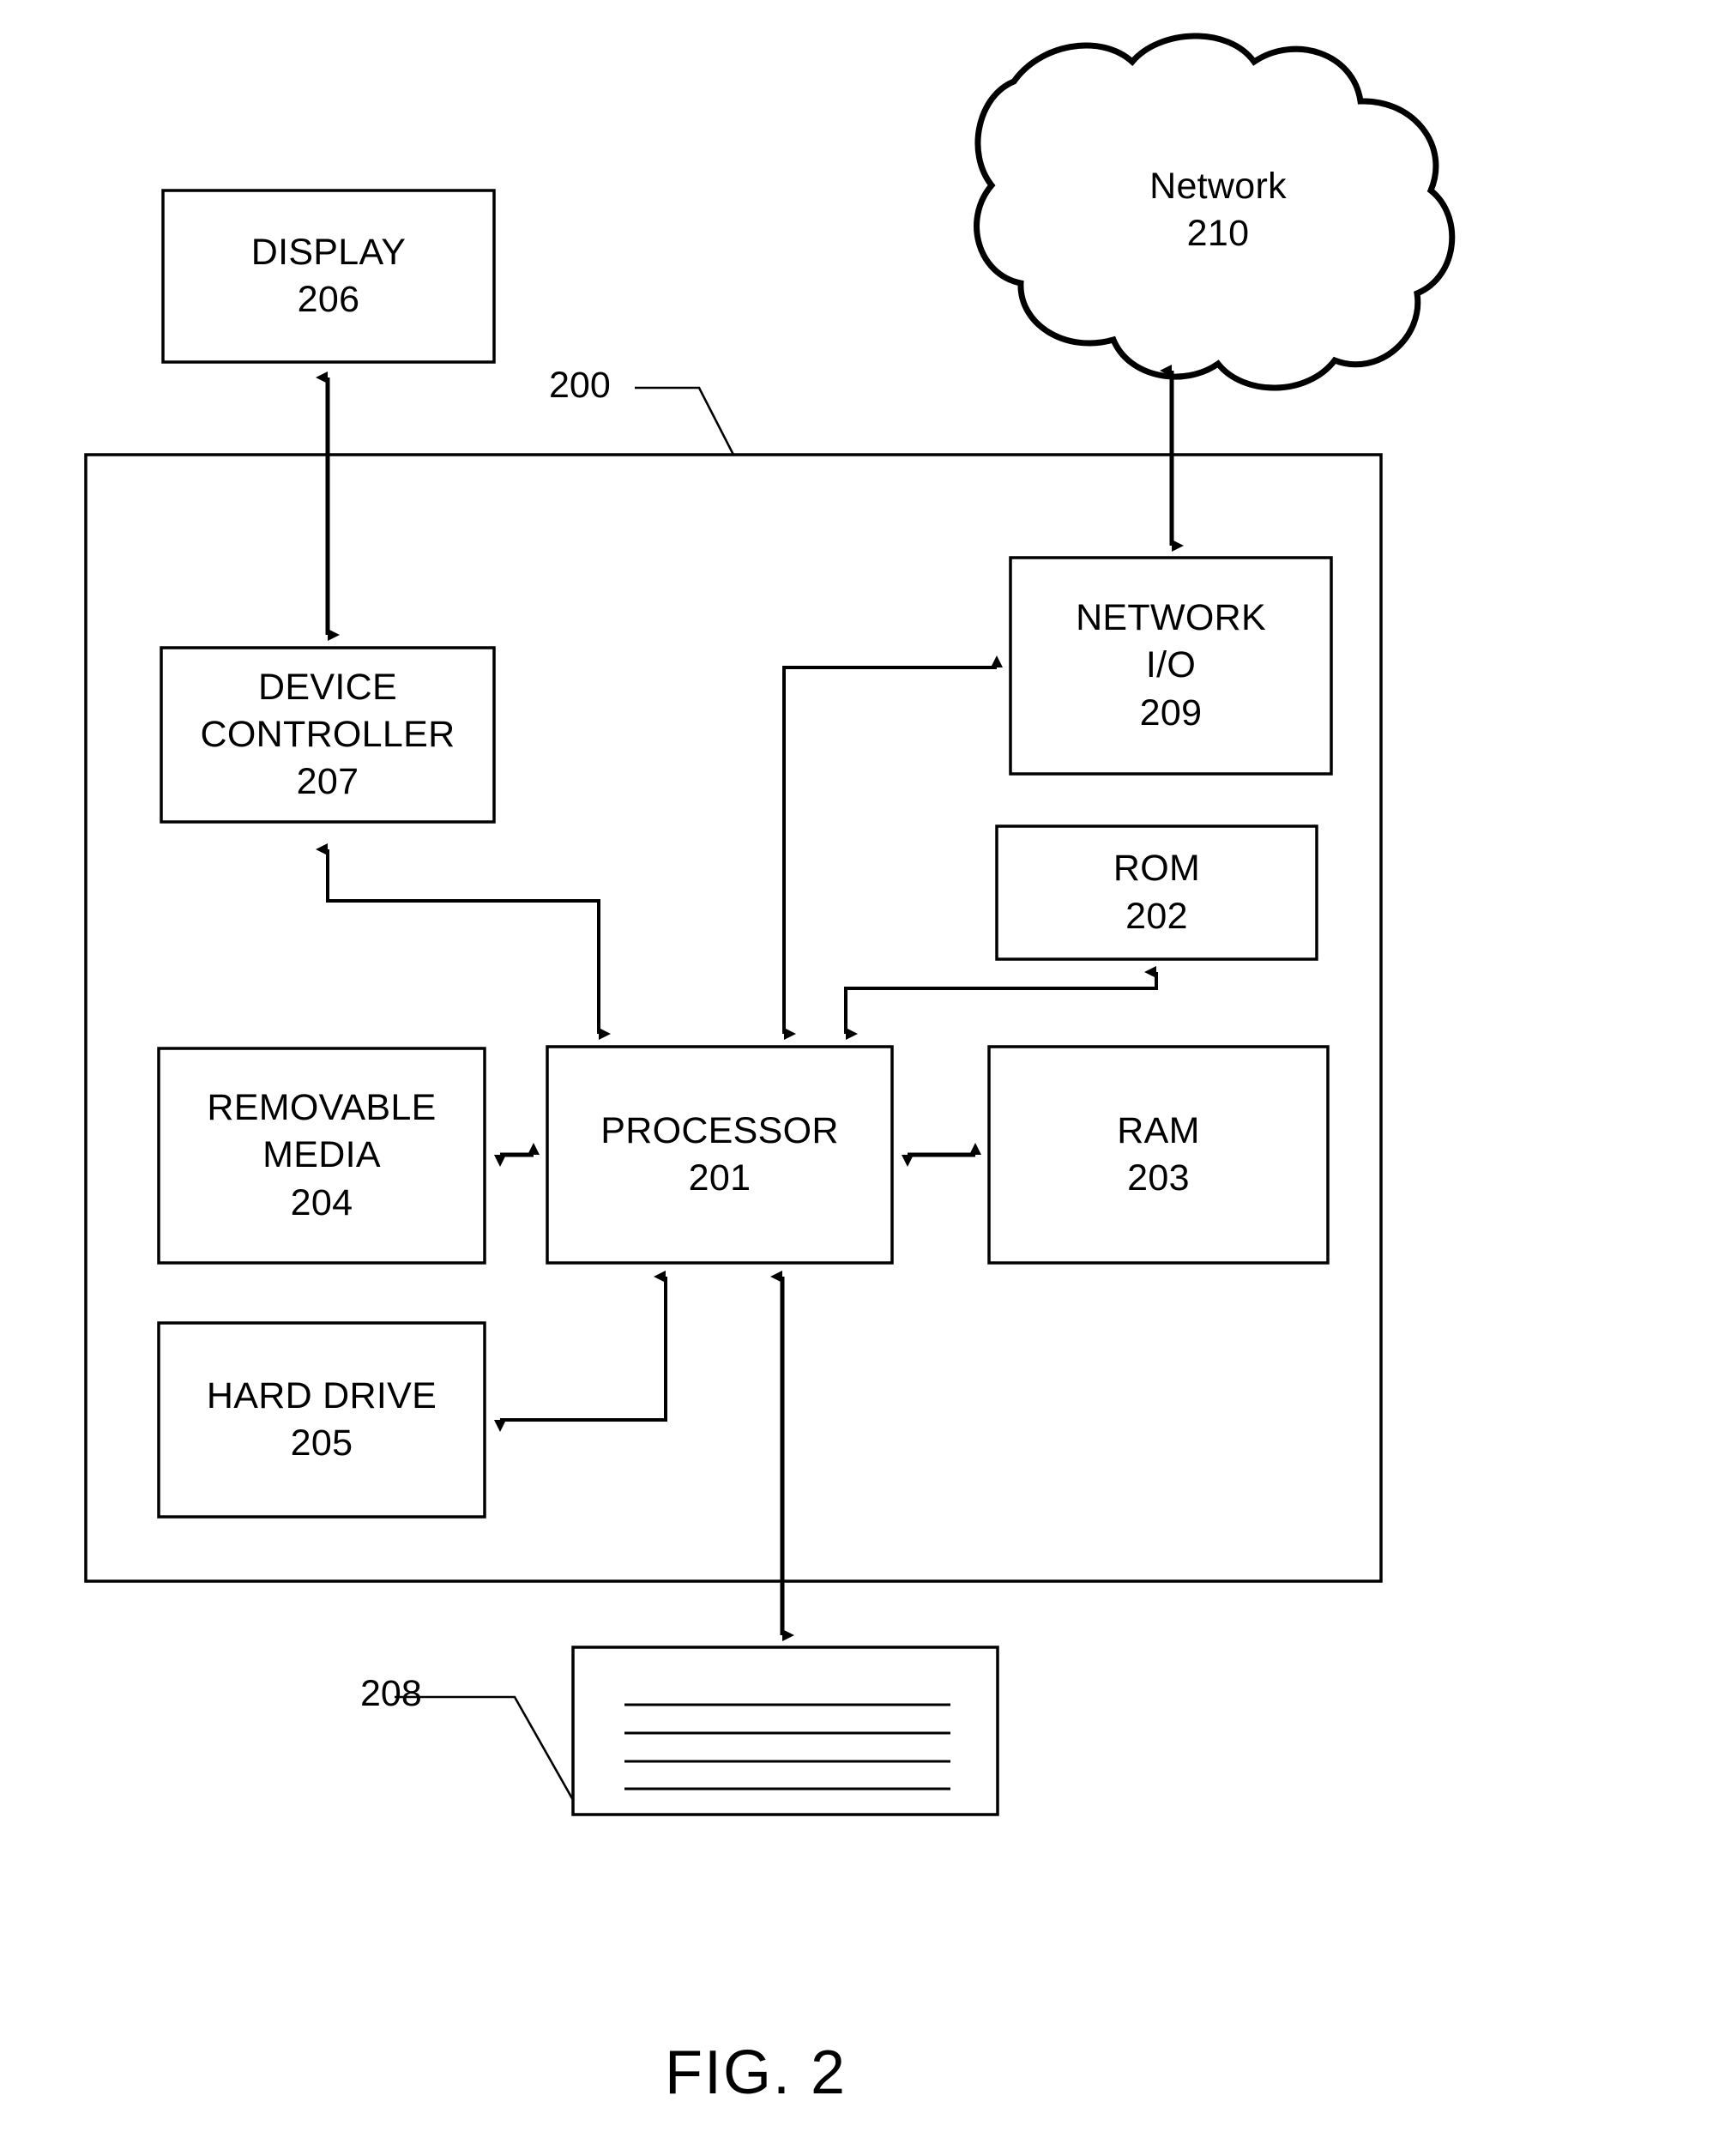 This screenshot has height=2156, width=1719. I want to click on connector-hard-drive-to-processor, so click(580, 1351).